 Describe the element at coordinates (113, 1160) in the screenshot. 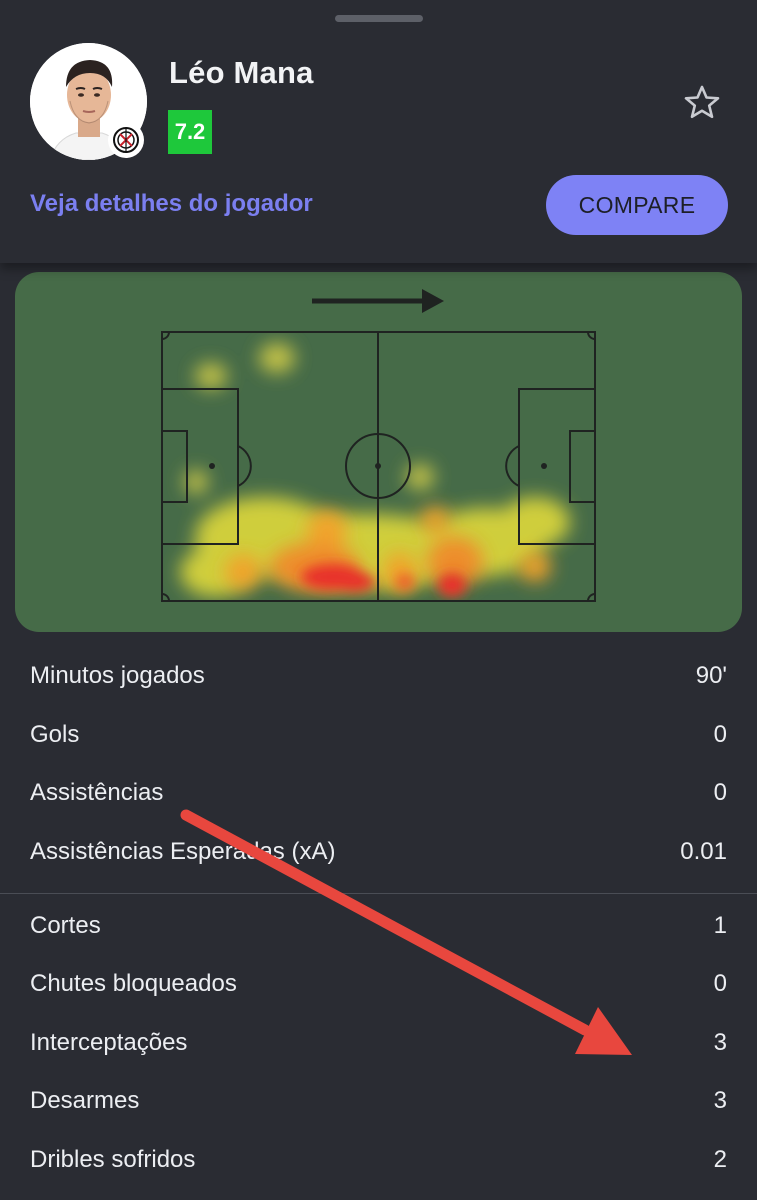

I see `stat-label: Dribles sofridos` at that location.